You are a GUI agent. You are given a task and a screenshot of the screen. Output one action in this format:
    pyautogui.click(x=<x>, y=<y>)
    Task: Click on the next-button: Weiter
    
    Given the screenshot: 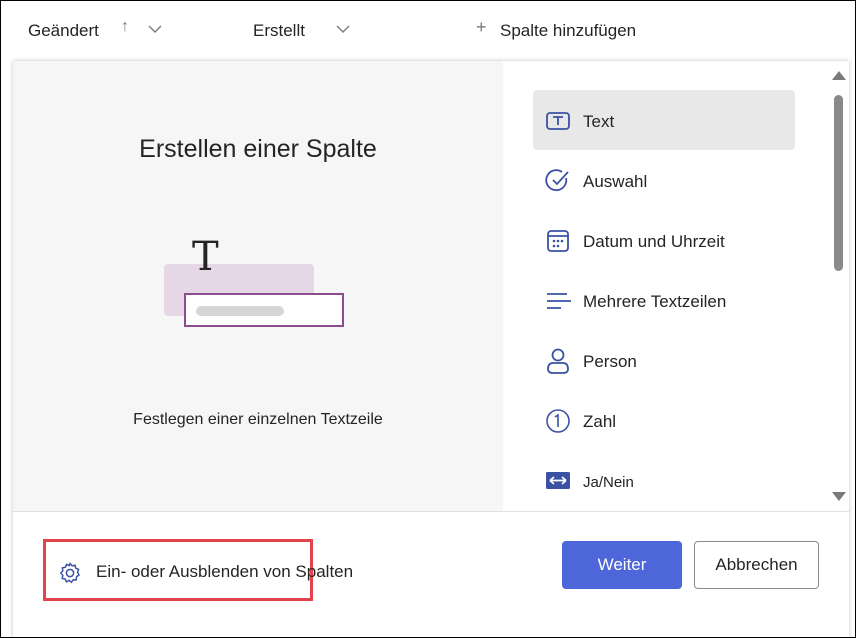 What is the action you would take?
    pyautogui.click(x=622, y=565)
    